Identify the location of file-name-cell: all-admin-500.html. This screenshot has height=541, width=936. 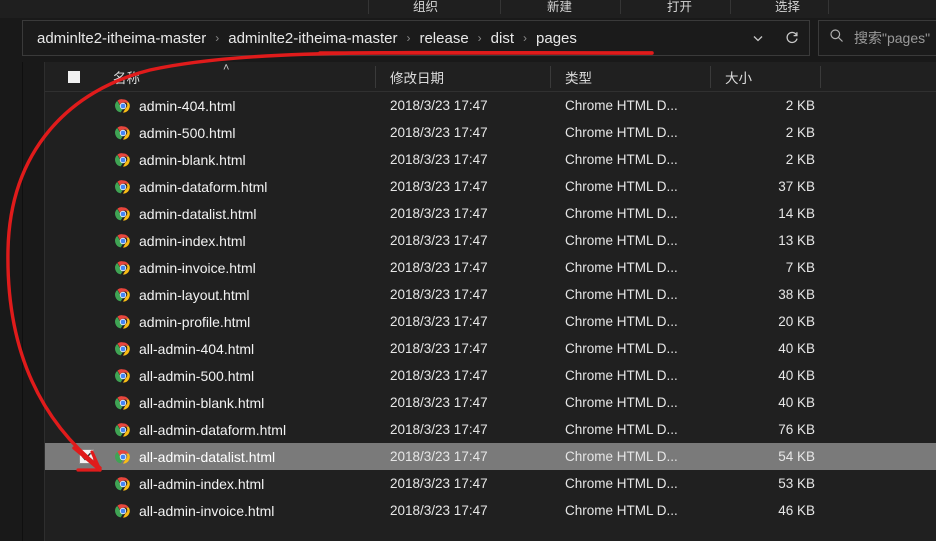
(184, 375).